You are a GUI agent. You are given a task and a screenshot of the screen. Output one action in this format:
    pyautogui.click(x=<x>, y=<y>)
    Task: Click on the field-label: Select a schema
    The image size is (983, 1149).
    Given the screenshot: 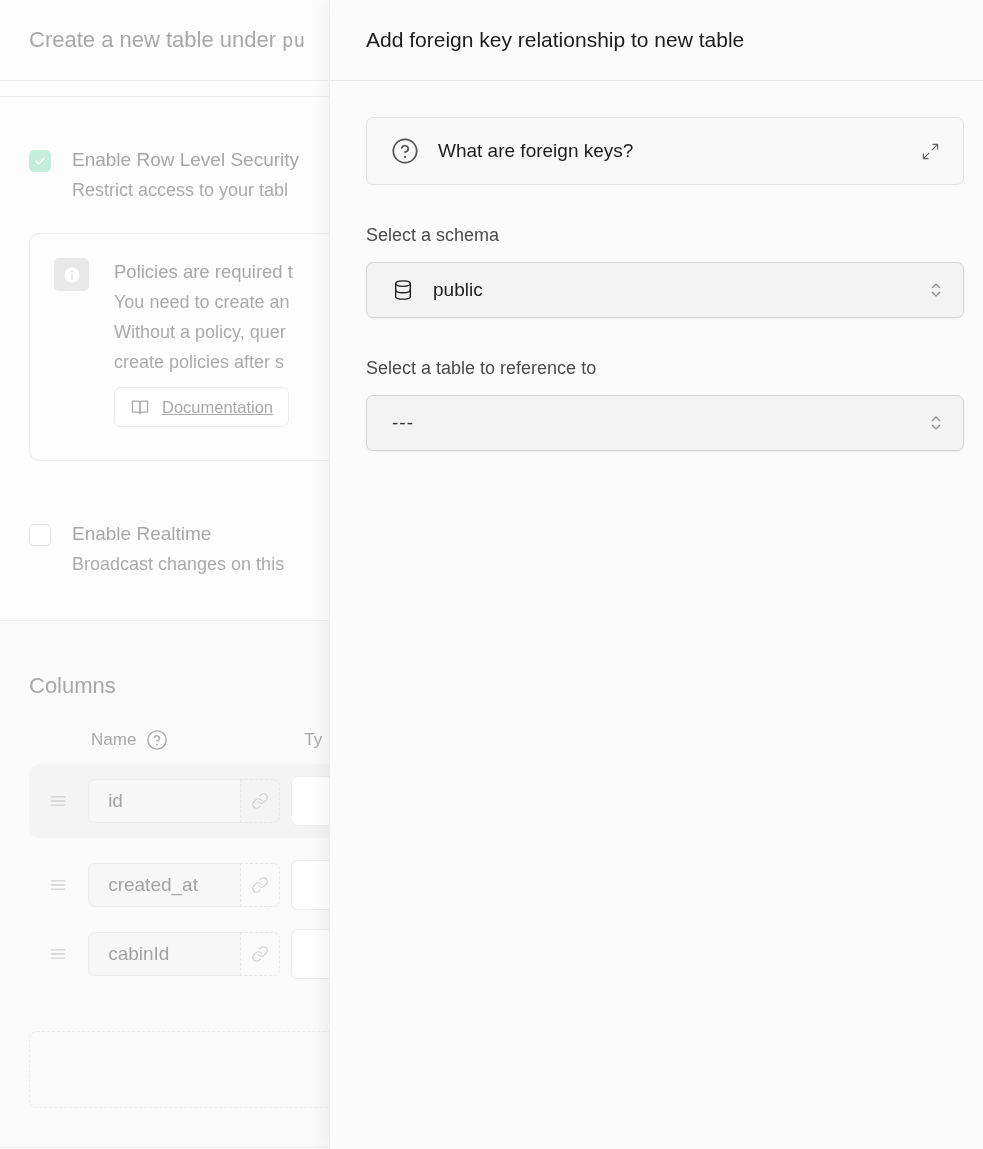 What is the action you would take?
    pyautogui.click(x=433, y=235)
    